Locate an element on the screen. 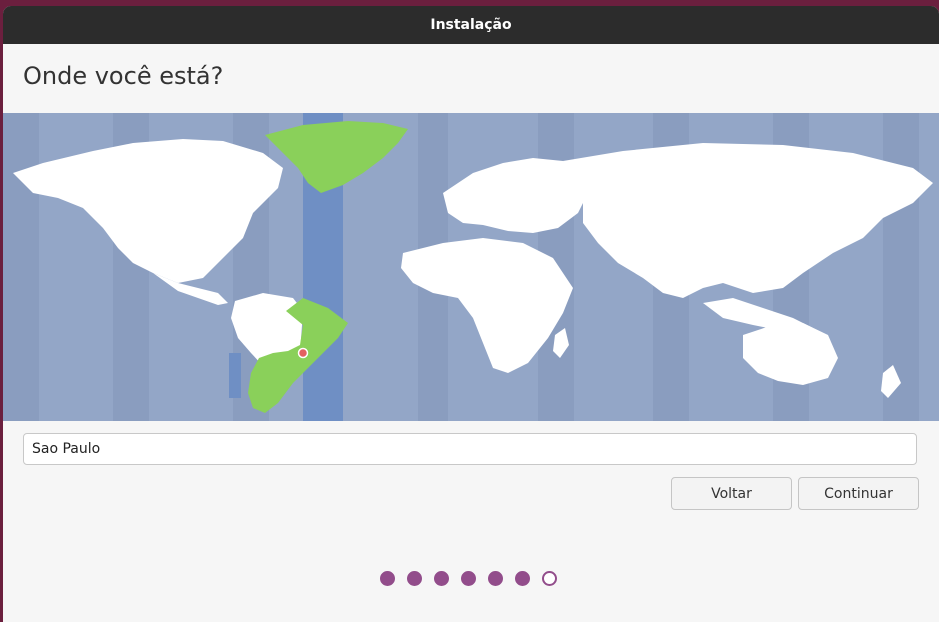 The width and height of the screenshot is (939, 622). progress-steps is located at coordinates (468, 578).